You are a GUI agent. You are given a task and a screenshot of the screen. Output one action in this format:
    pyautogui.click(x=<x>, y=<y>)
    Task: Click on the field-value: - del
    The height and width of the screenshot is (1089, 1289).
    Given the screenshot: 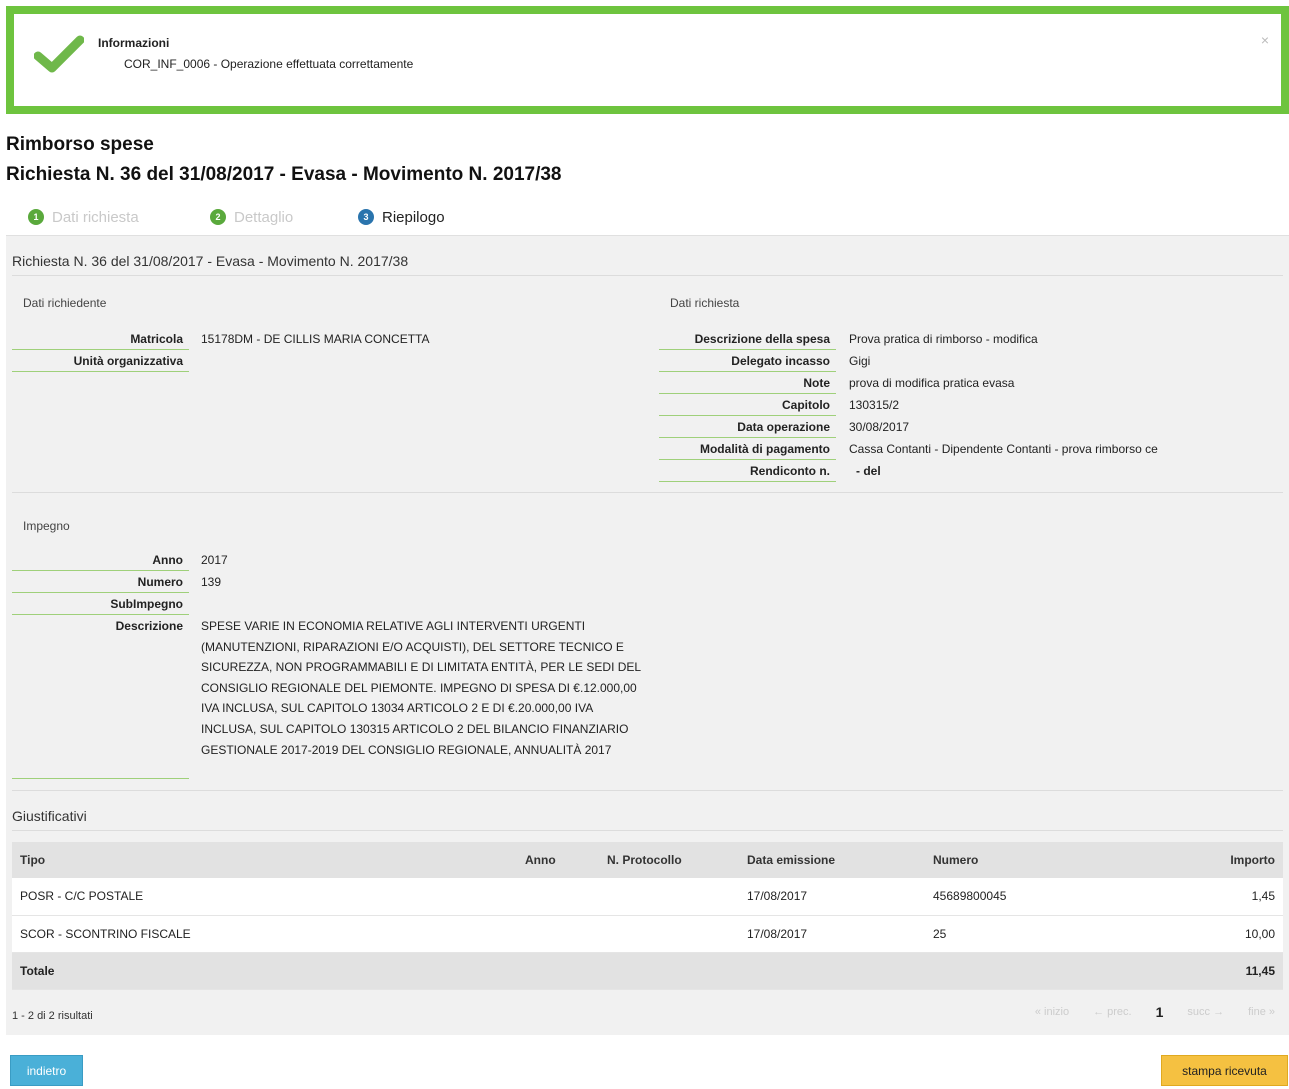 What is the action you would take?
    pyautogui.click(x=868, y=471)
    